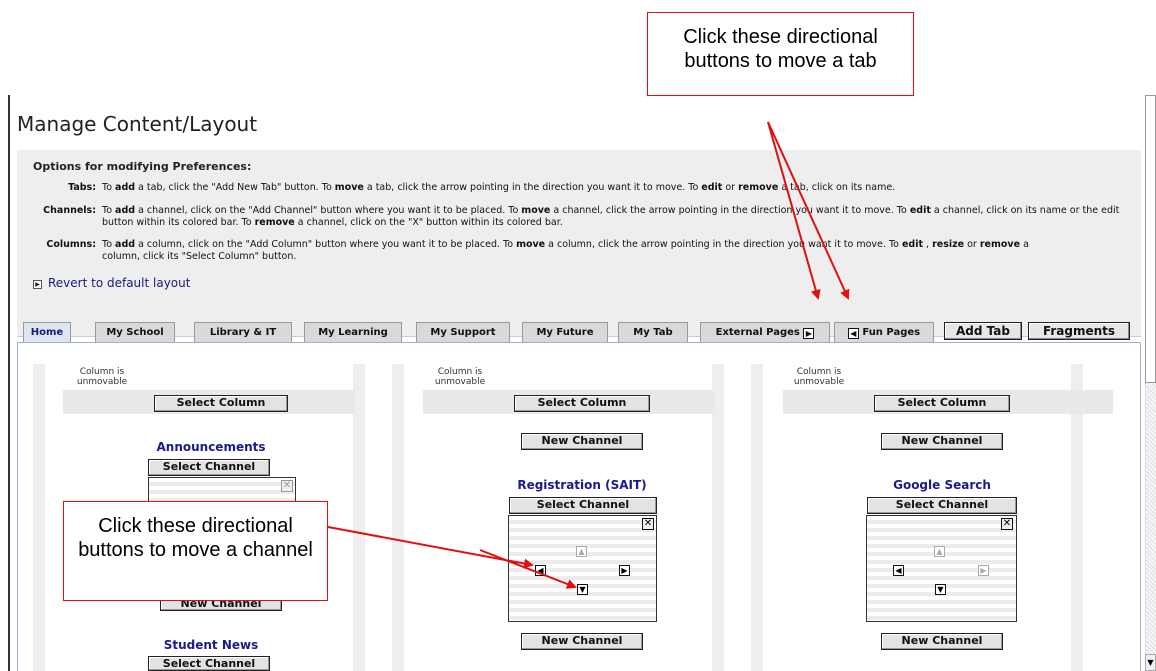  Describe the element at coordinates (119, 283) in the screenshot. I see `revert-label: Revert to default layout` at that location.